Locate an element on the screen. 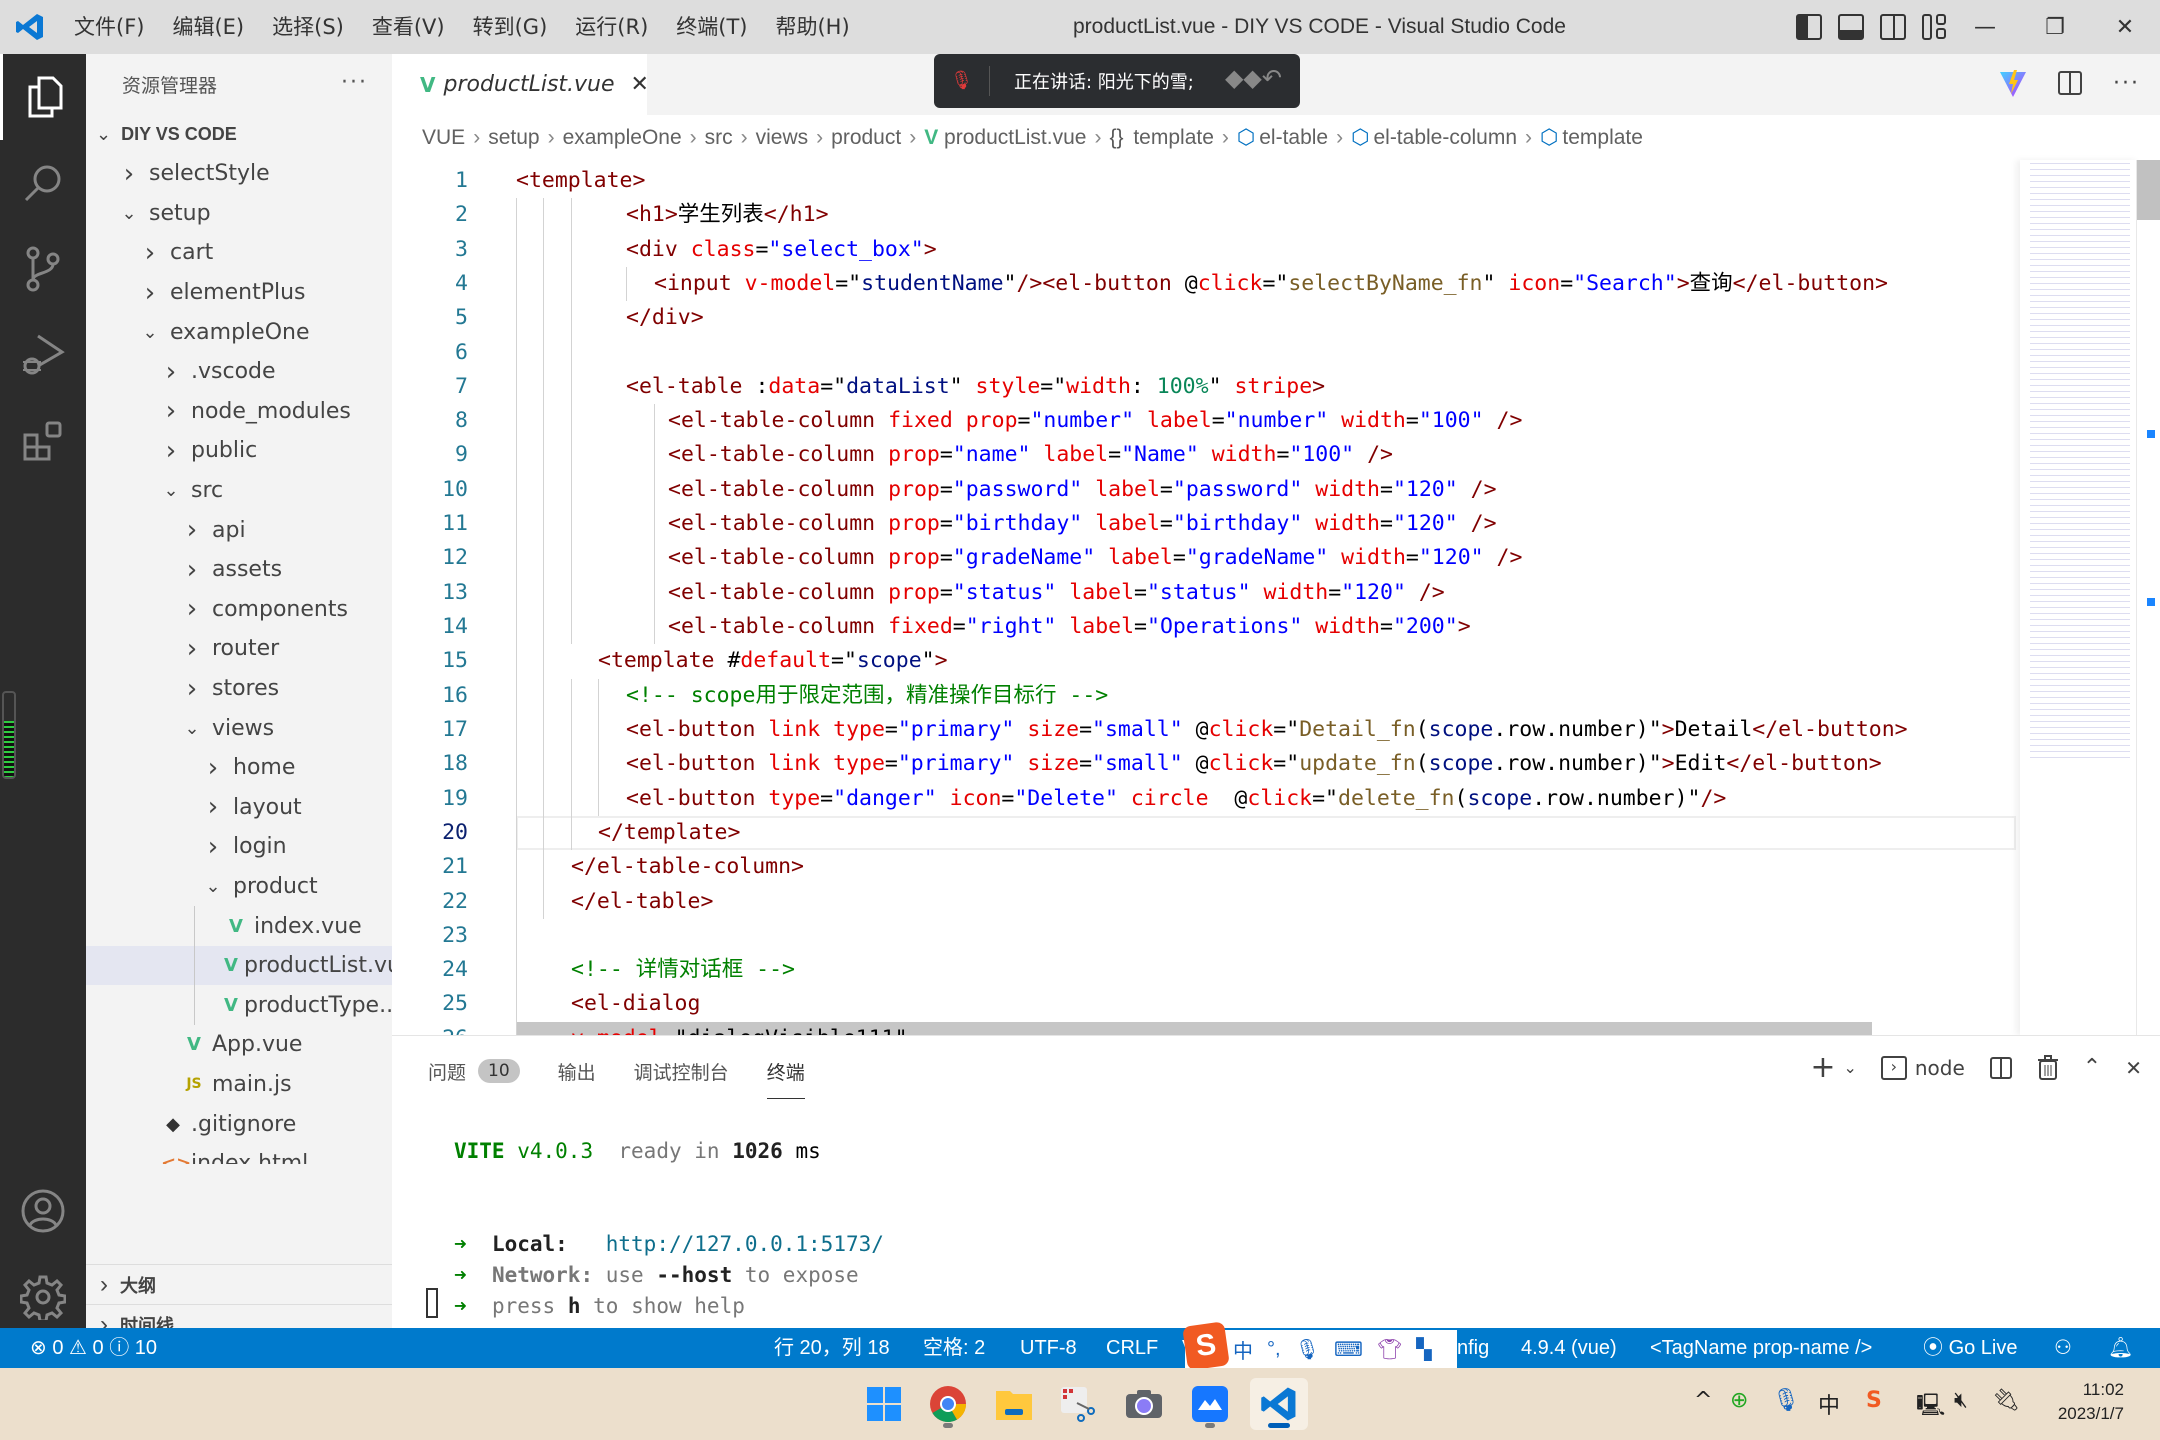 The image size is (2160, 1440). extensions-button is located at coordinates (43, 441).